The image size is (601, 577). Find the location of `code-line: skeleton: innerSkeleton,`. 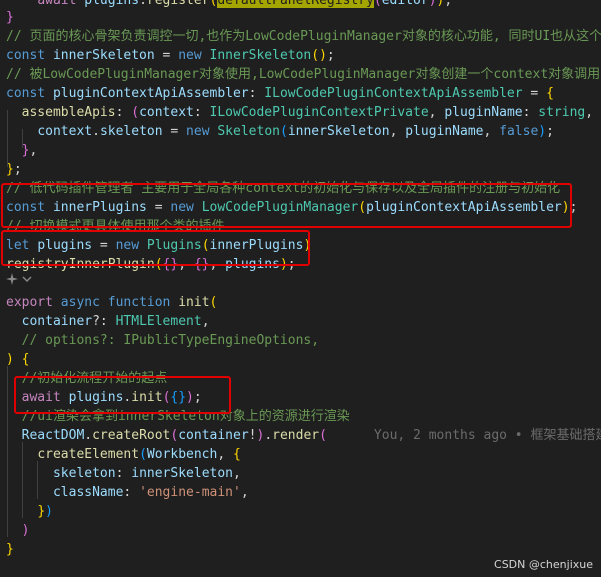

code-line: skeleton: innerSkeleton, is located at coordinates (123, 473).